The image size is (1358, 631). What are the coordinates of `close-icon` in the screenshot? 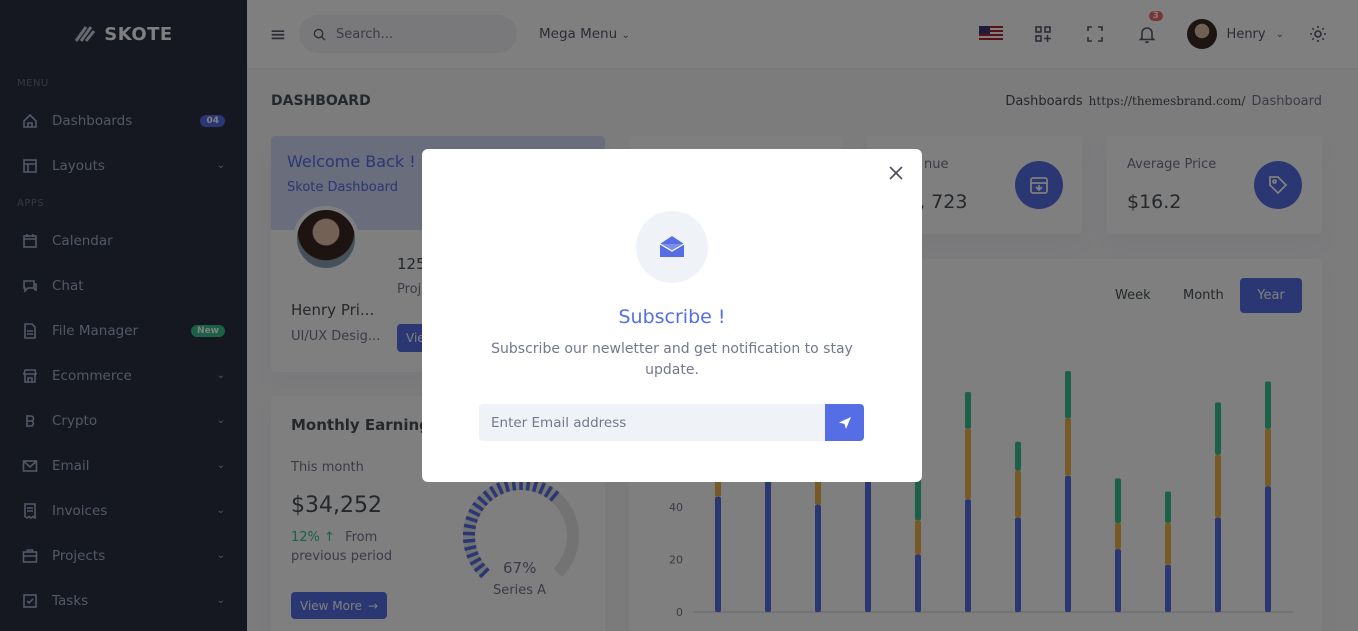 It's located at (896, 173).